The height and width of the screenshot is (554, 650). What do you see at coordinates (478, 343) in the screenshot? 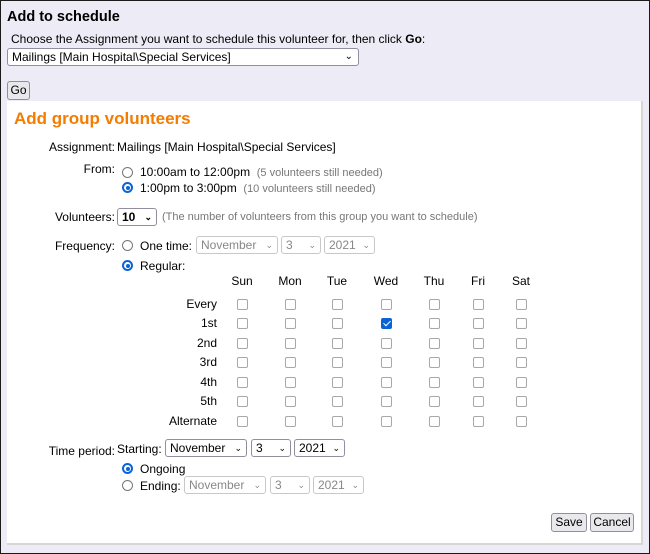
I see `checkbox-2nd-fri` at bounding box center [478, 343].